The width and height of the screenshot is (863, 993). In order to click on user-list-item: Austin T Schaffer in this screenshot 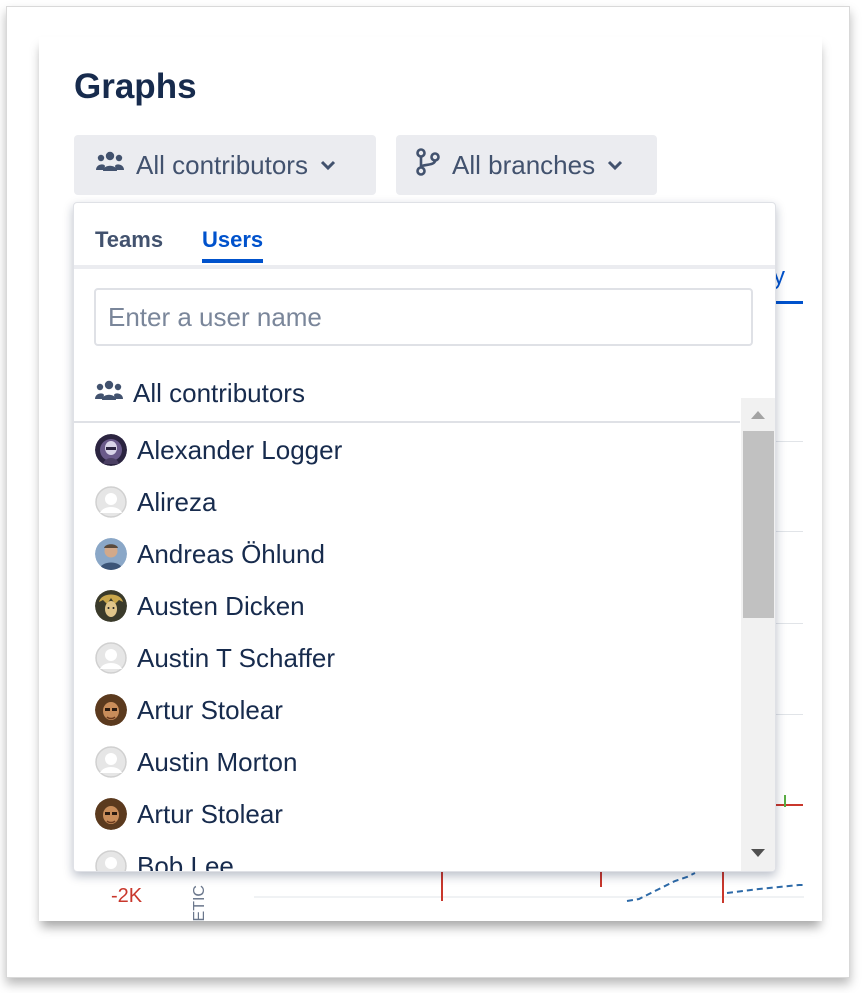, I will do `click(407, 658)`.